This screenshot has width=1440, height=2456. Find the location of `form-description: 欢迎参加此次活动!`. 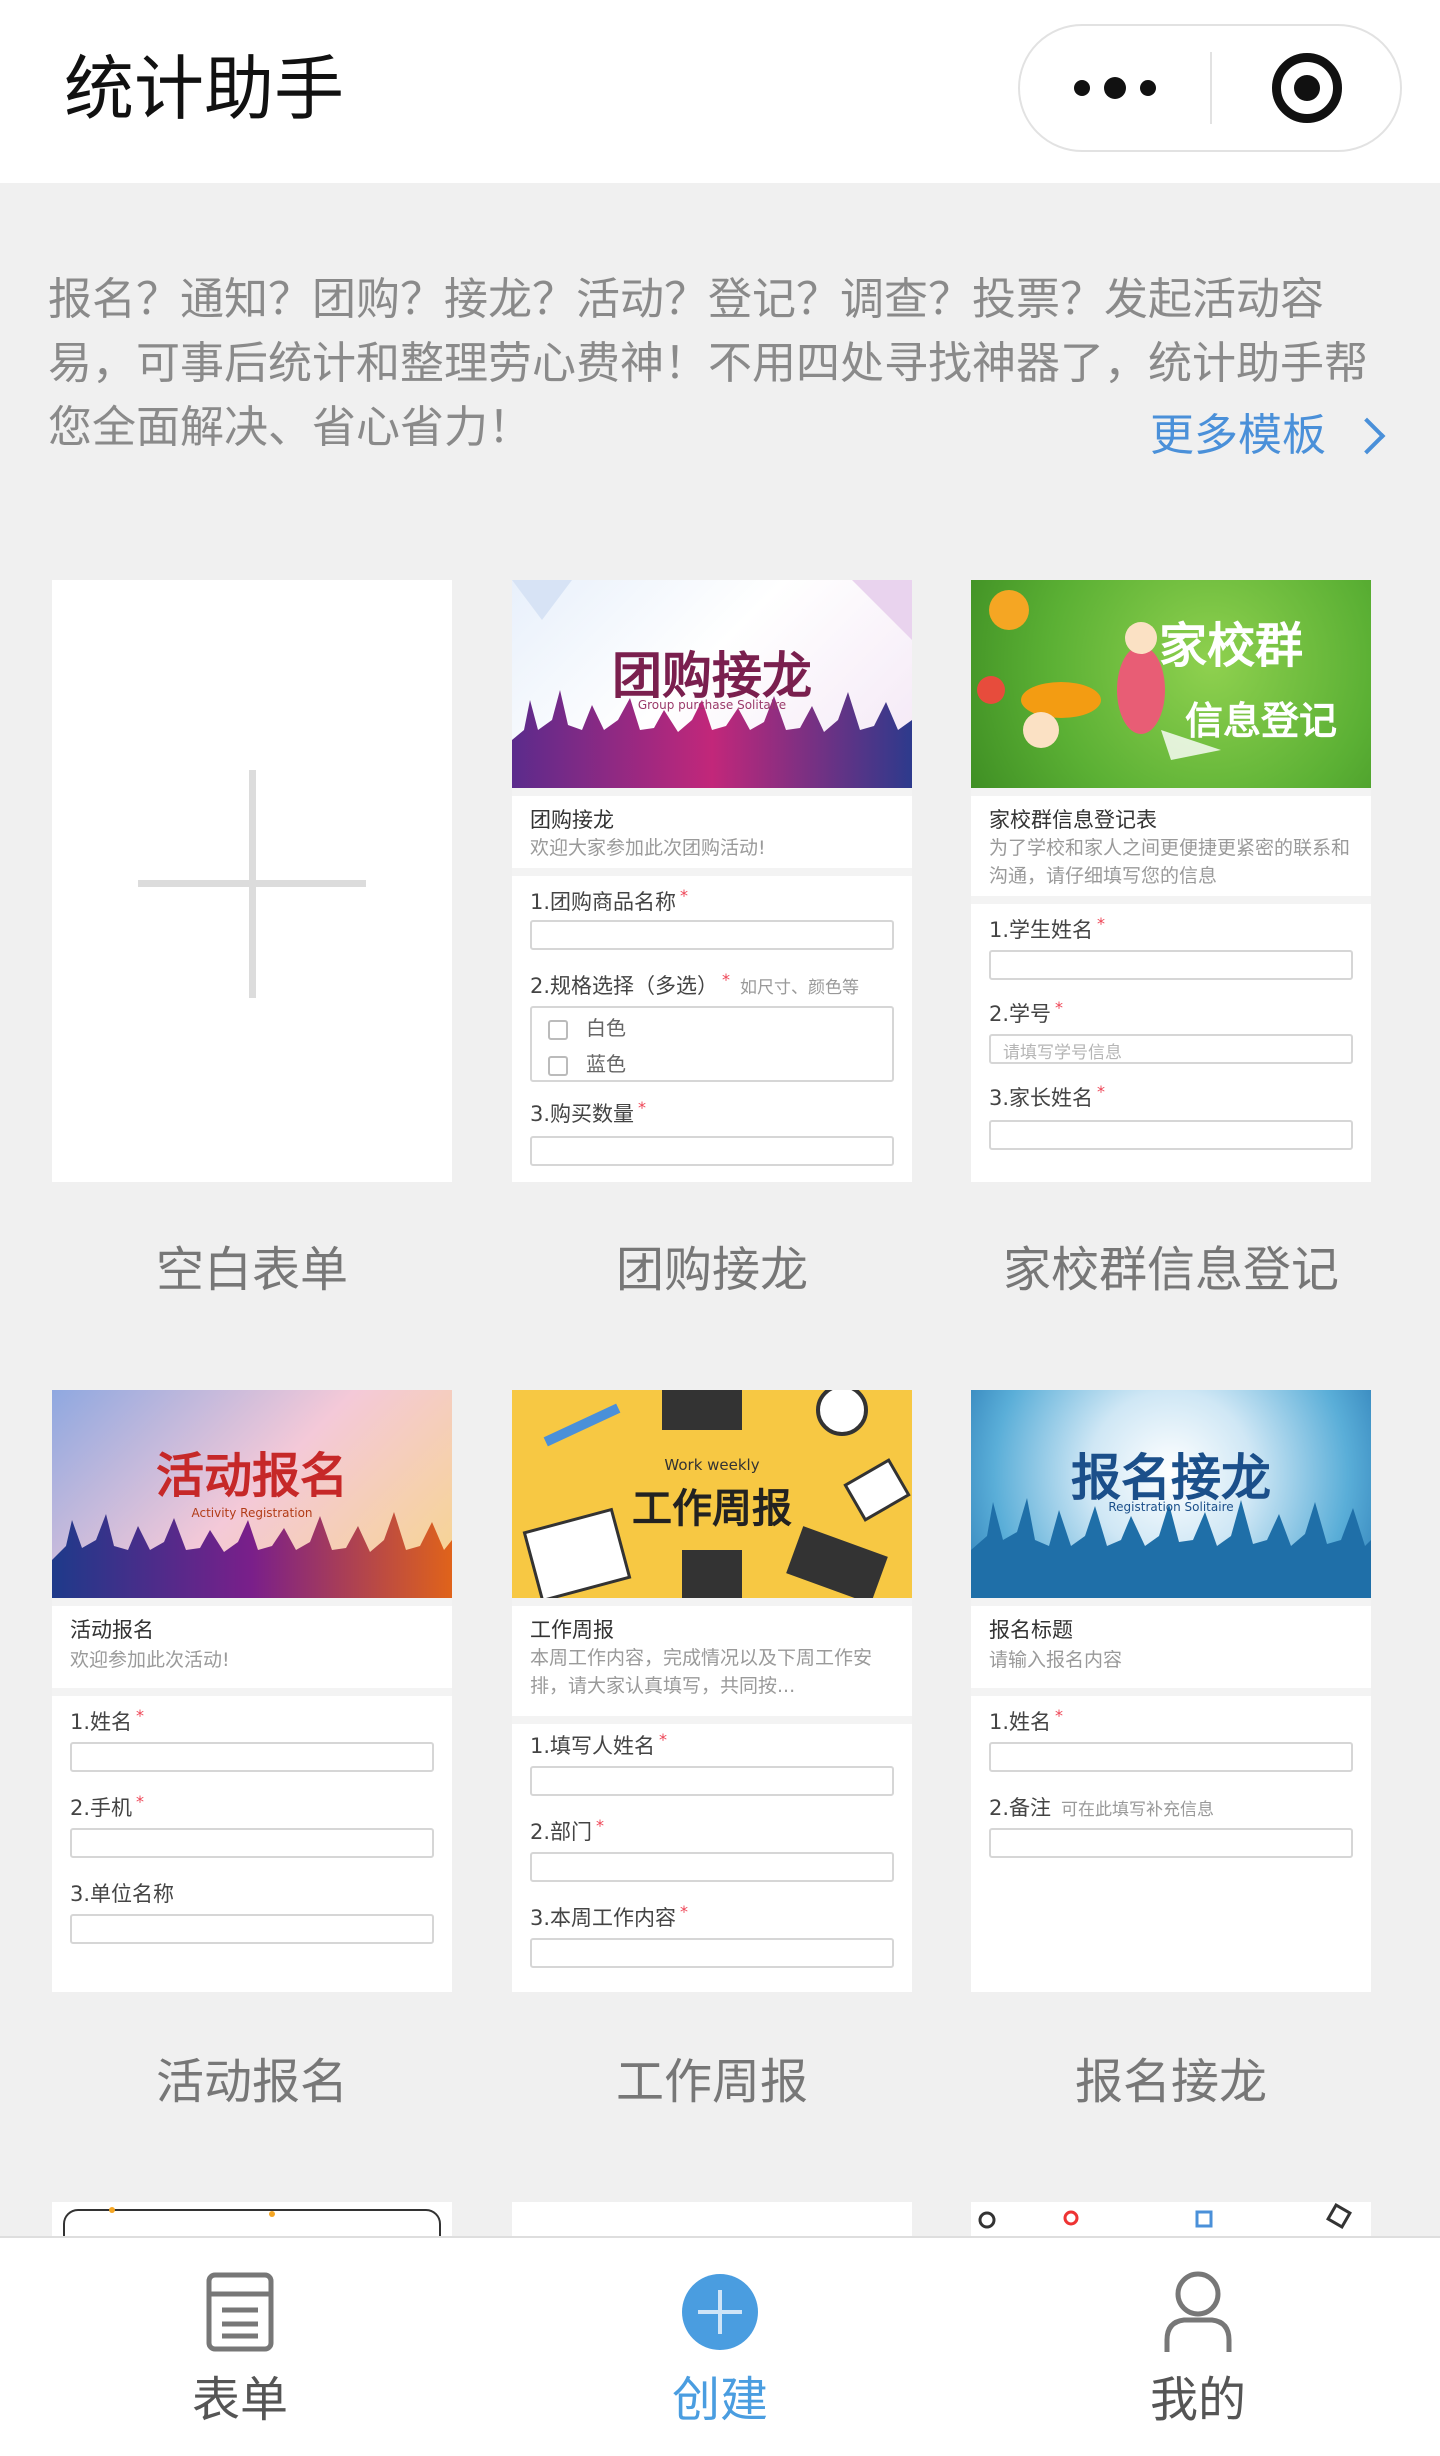

form-description: 欢迎参加此次活动! is located at coordinates (150, 1660).